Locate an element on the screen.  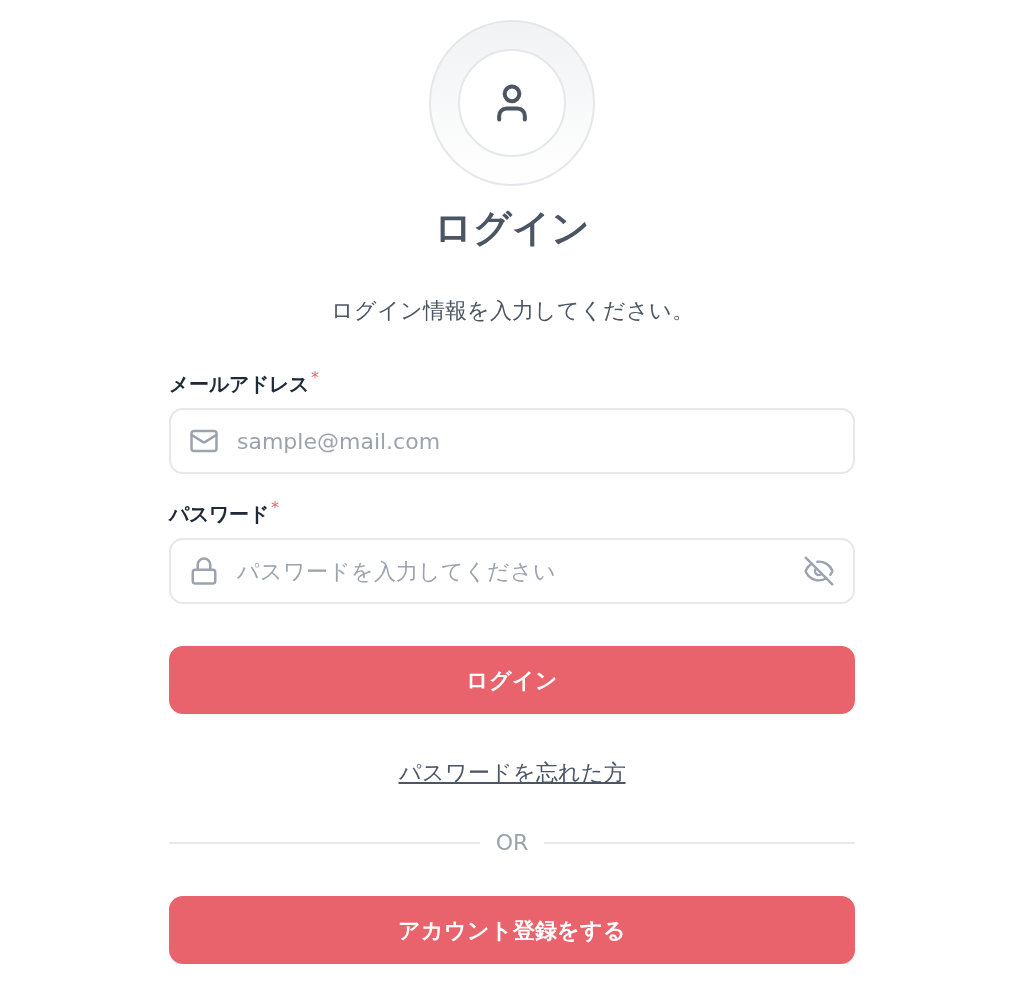
divider-text: OR is located at coordinates (512, 843).